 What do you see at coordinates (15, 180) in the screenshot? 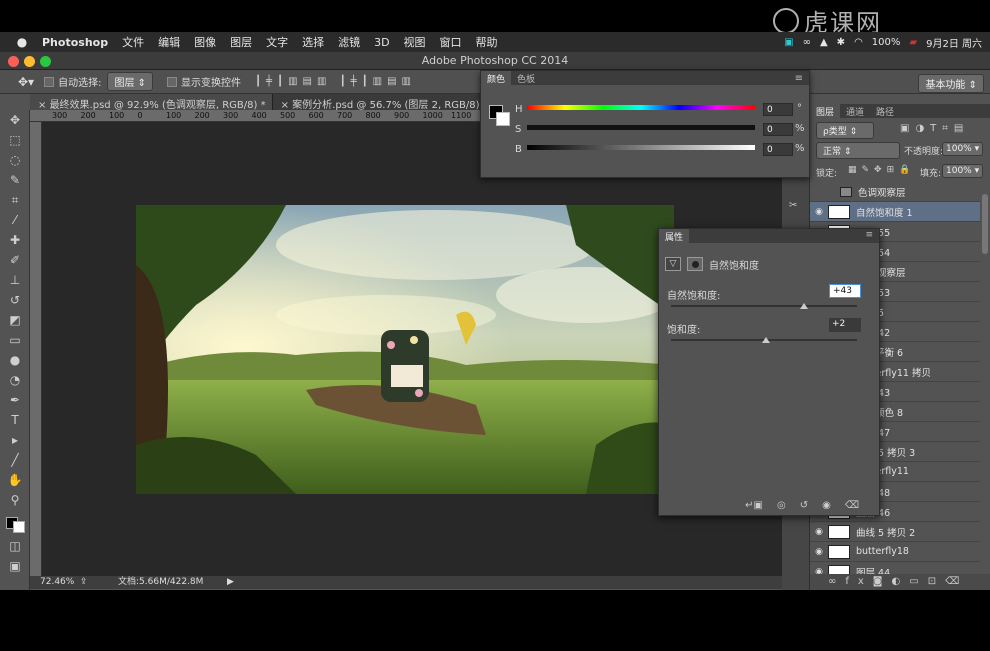
I see `quick-select-tool-icon: ✎` at bounding box center [15, 180].